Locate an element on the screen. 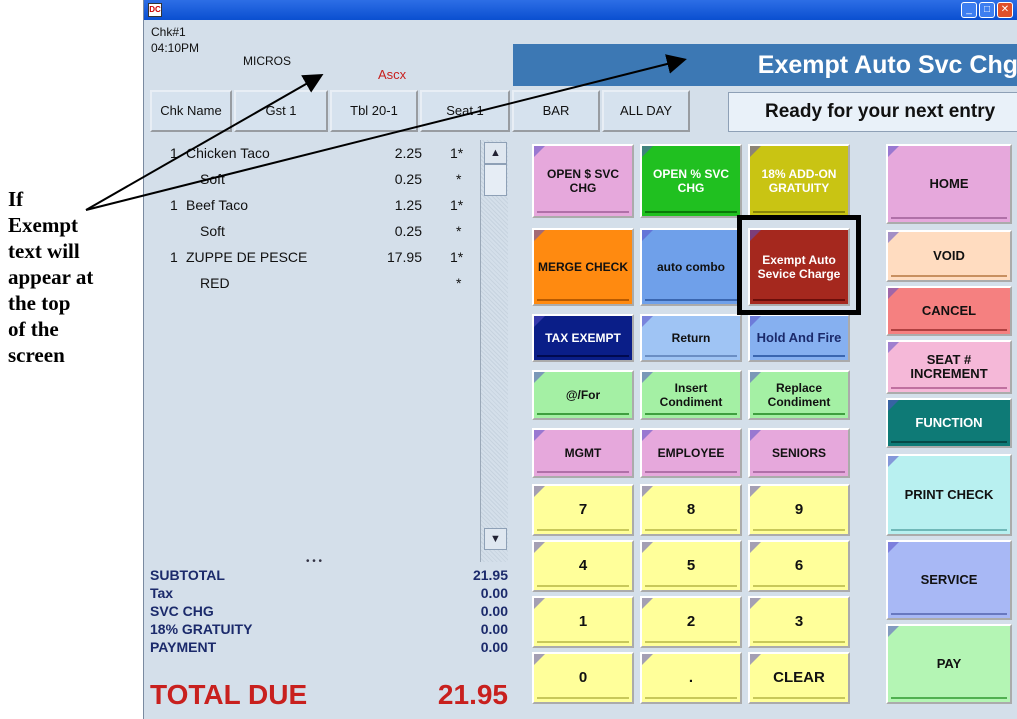 The image size is (1017, 719). mgmt-button: MGMT is located at coordinates (583, 453).